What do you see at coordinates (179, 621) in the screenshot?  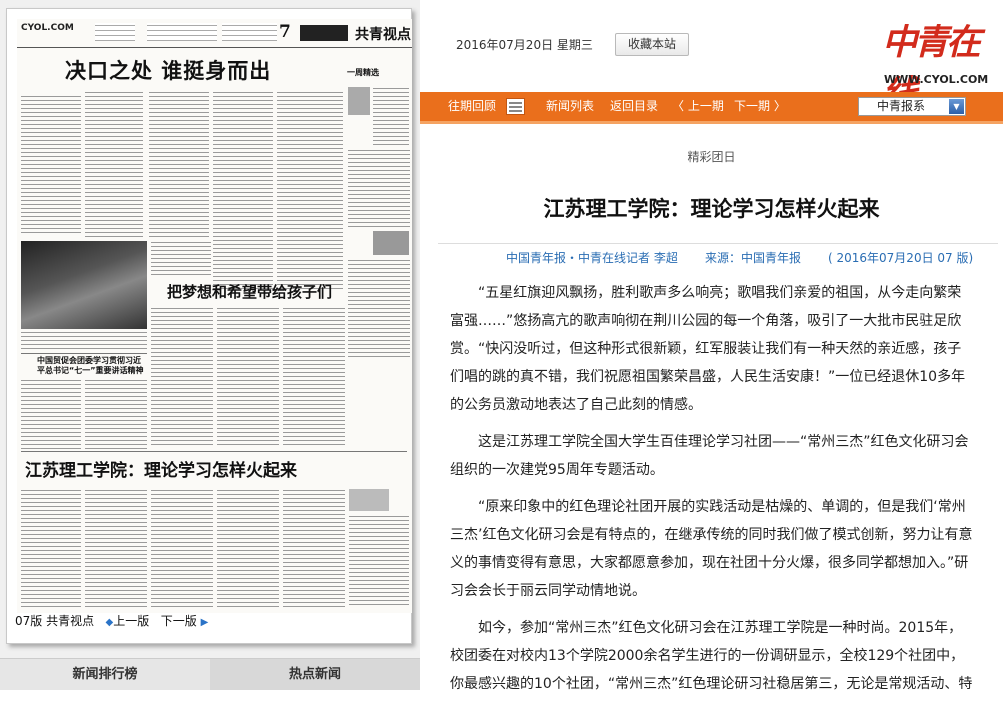 I see `next-page-link: 下一版` at bounding box center [179, 621].